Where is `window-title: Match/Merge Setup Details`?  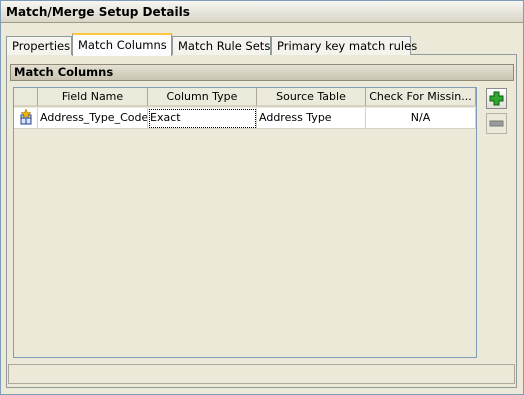
window-title: Match/Merge Setup Details is located at coordinates (262, 12).